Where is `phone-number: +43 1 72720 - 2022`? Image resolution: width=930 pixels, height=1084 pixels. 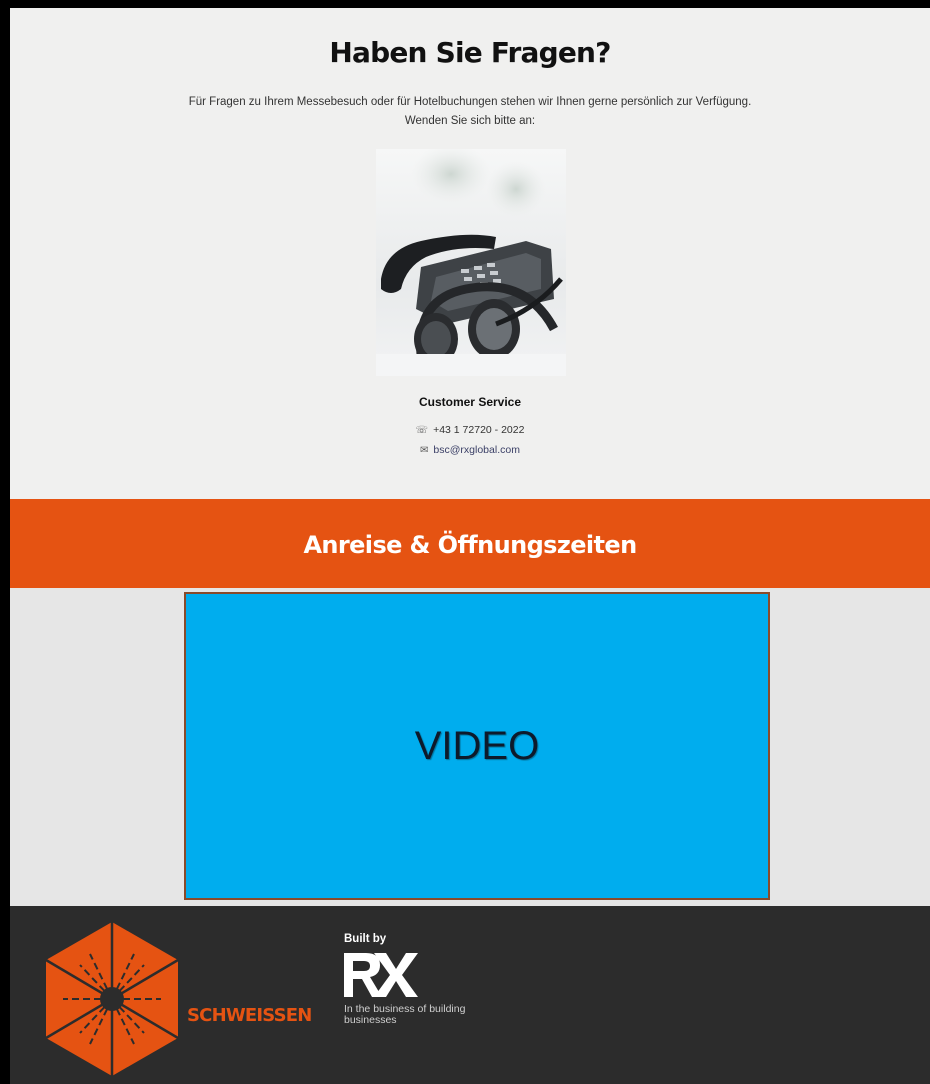 phone-number: +43 1 72720 - 2022 is located at coordinates (478, 430).